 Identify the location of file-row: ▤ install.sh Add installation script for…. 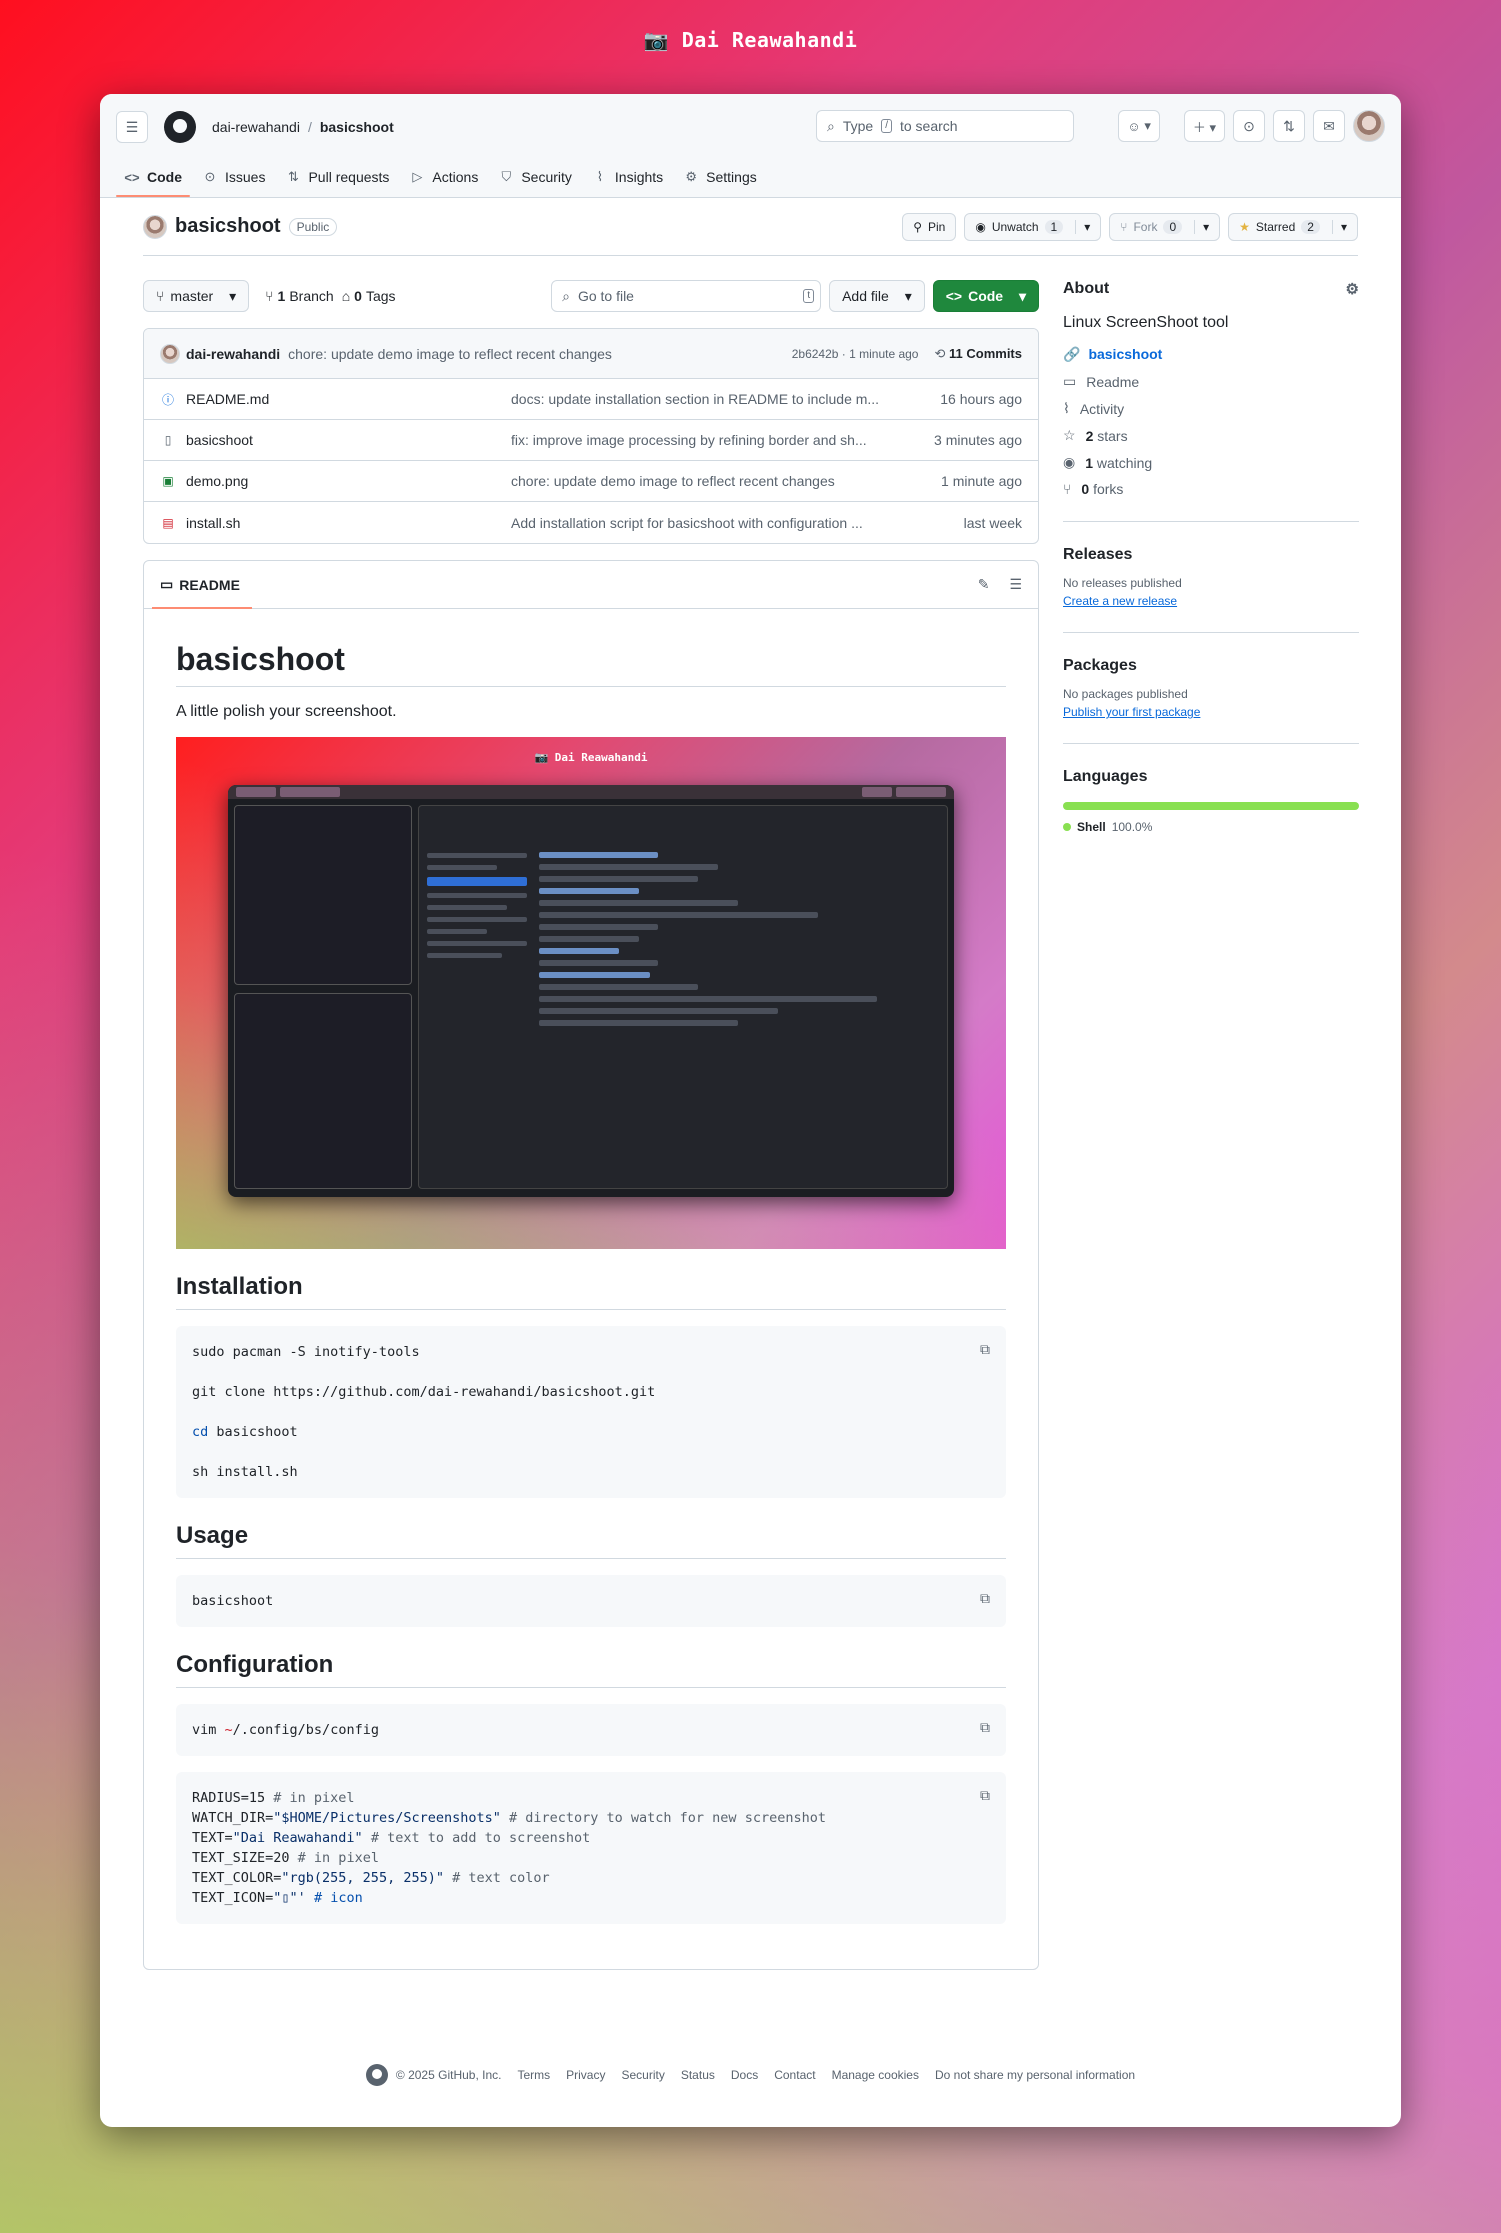
(591, 522).